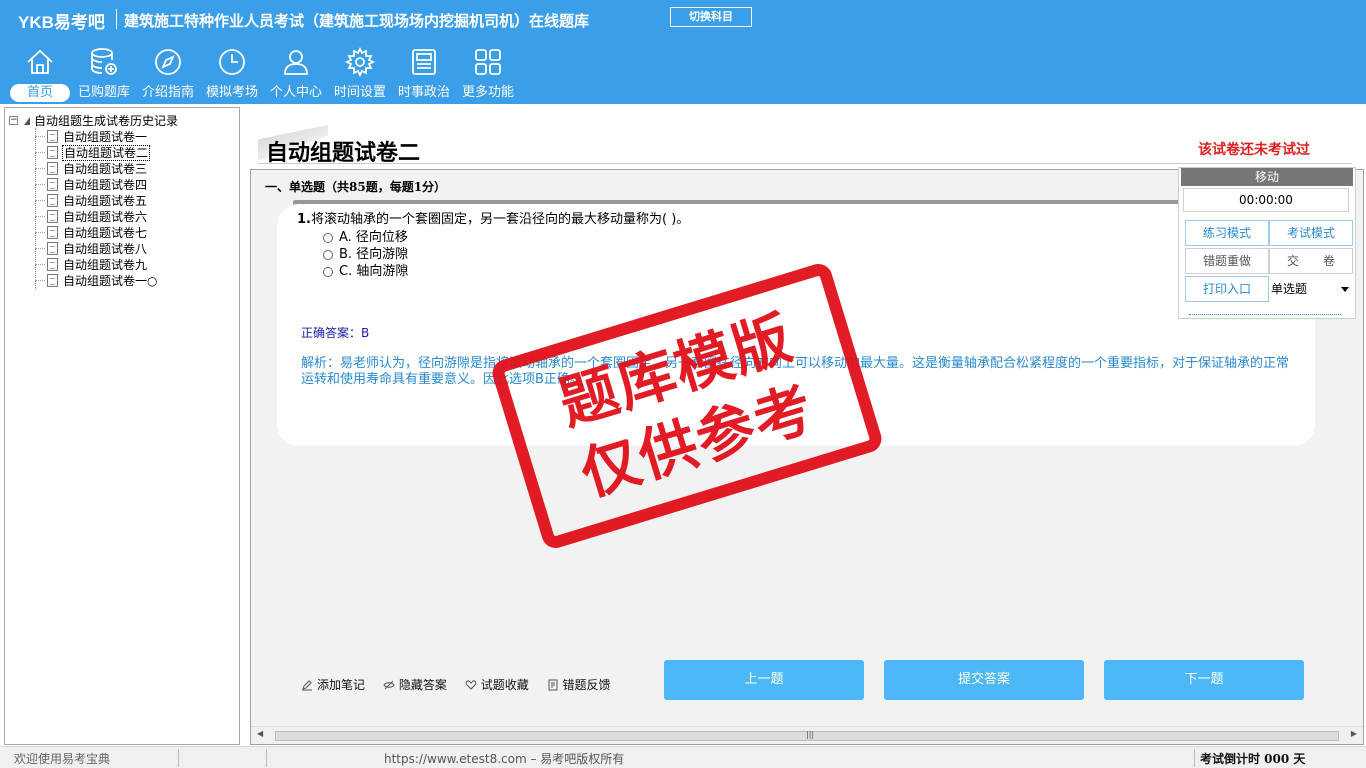 This screenshot has width=1366, height=768. What do you see at coordinates (260, 733) in the screenshot?
I see `scroll-left-icon: ◀` at bounding box center [260, 733].